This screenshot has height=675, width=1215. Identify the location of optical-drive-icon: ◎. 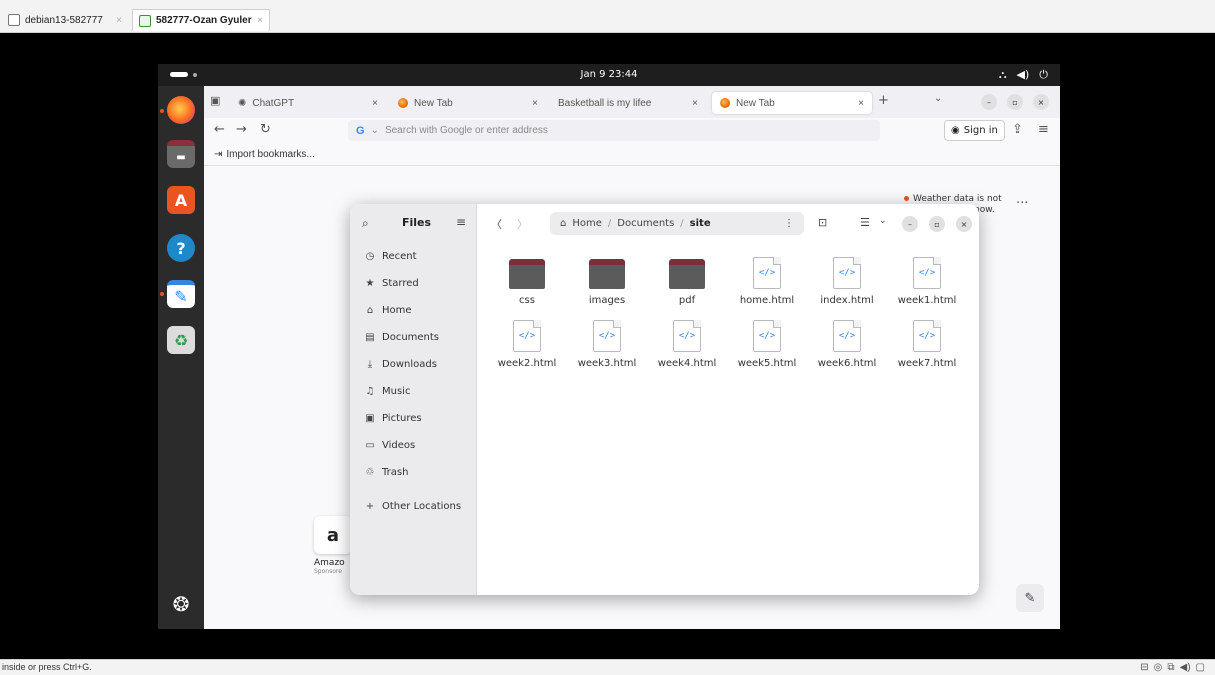
(1158, 667).